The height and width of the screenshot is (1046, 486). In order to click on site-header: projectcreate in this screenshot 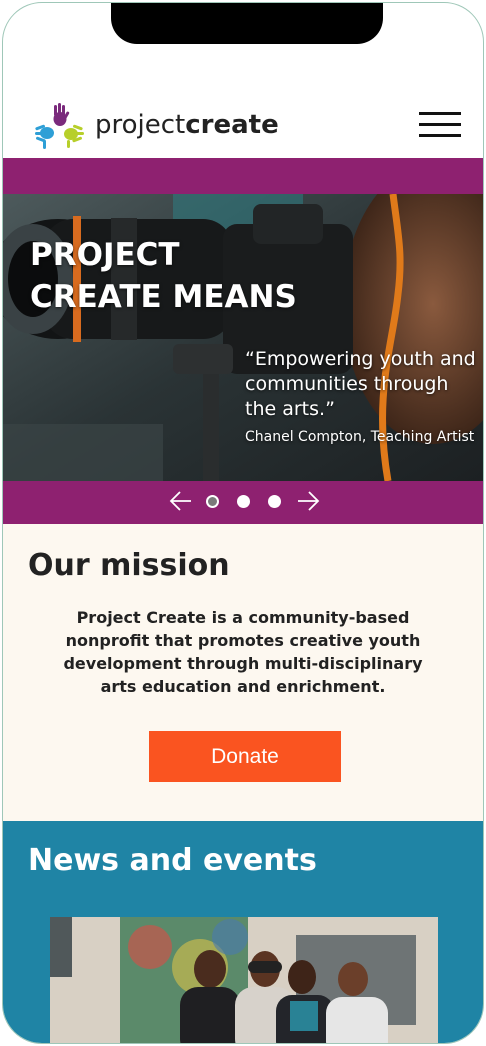, I will do `click(243, 128)`.